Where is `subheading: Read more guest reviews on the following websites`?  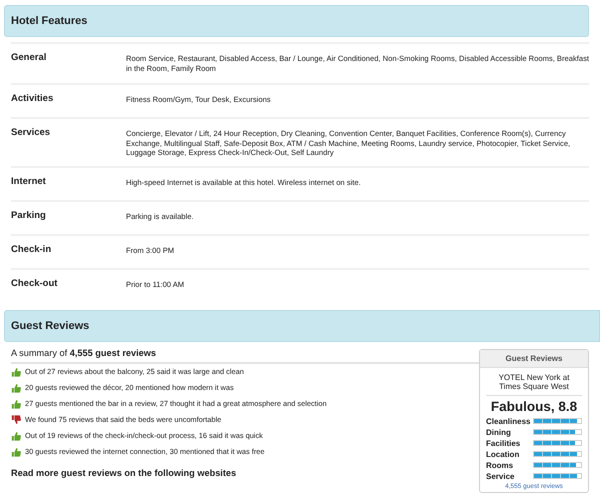
subheading: Read more guest reviews on the following websites is located at coordinates (124, 473).